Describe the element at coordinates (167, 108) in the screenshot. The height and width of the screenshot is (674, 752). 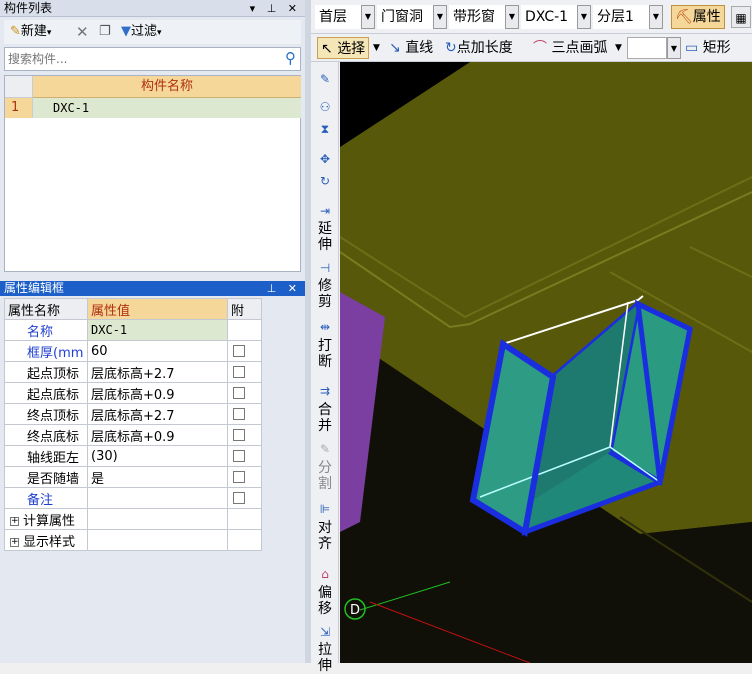
I see `list-item: DXC-1` at that location.